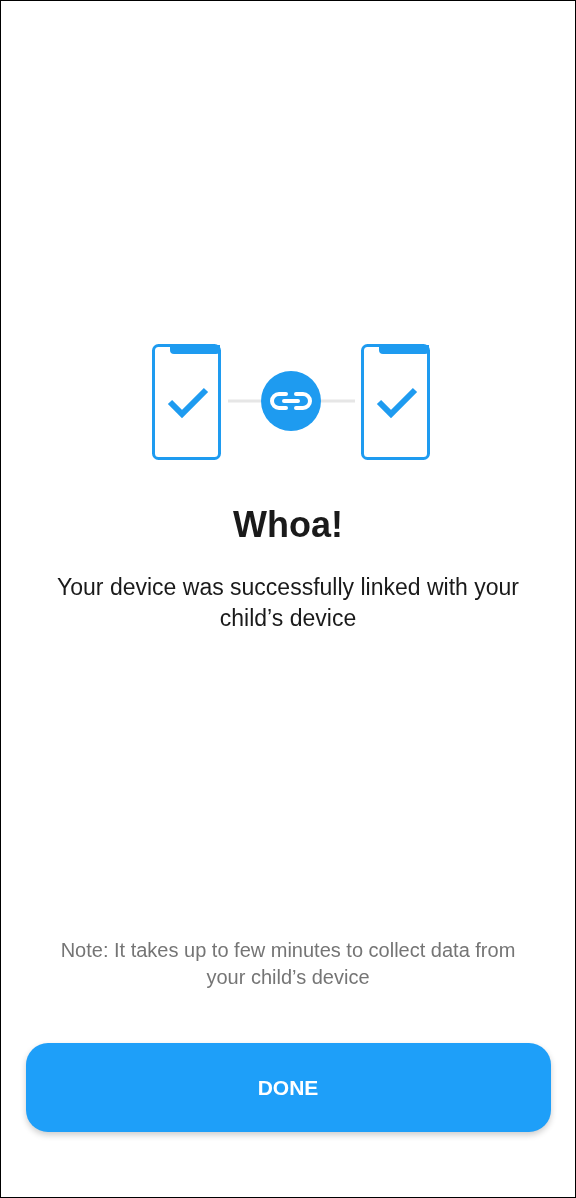 The height and width of the screenshot is (1198, 576). I want to click on done-button: DONE, so click(288, 1087).